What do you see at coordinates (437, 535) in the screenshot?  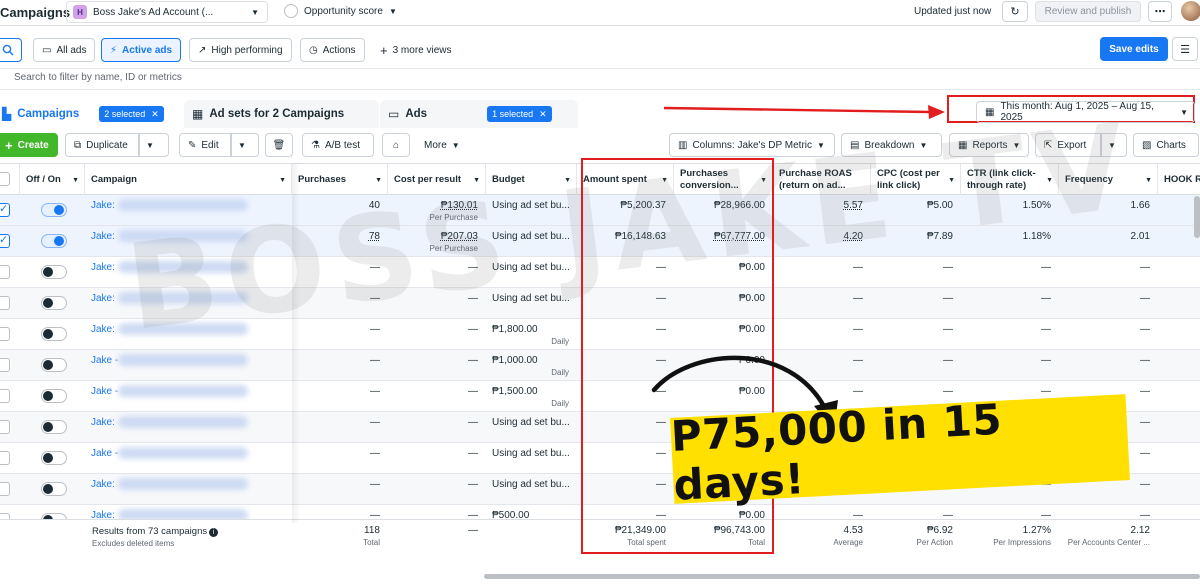 I see `summary-cpr: —` at bounding box center [437, 535].